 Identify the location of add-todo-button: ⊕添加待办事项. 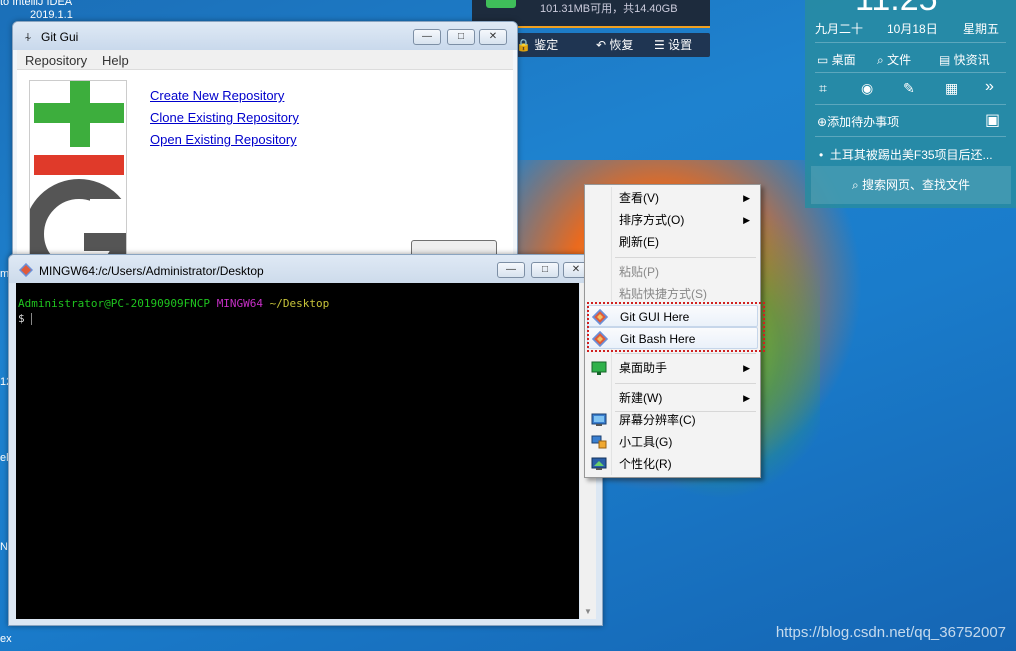
(858, 121).